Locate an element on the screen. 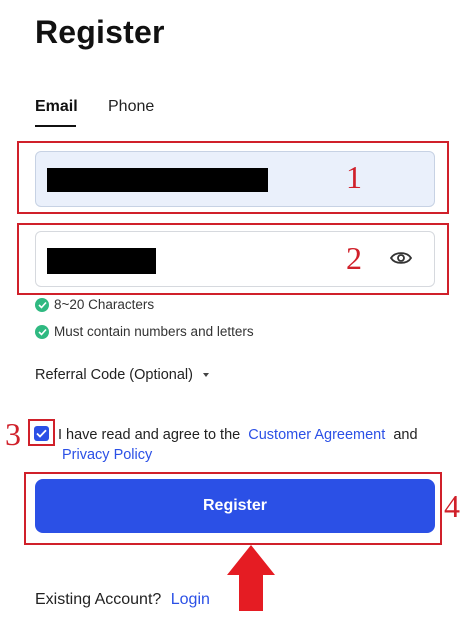  page-title: Register is located at coordinates (100, 32).